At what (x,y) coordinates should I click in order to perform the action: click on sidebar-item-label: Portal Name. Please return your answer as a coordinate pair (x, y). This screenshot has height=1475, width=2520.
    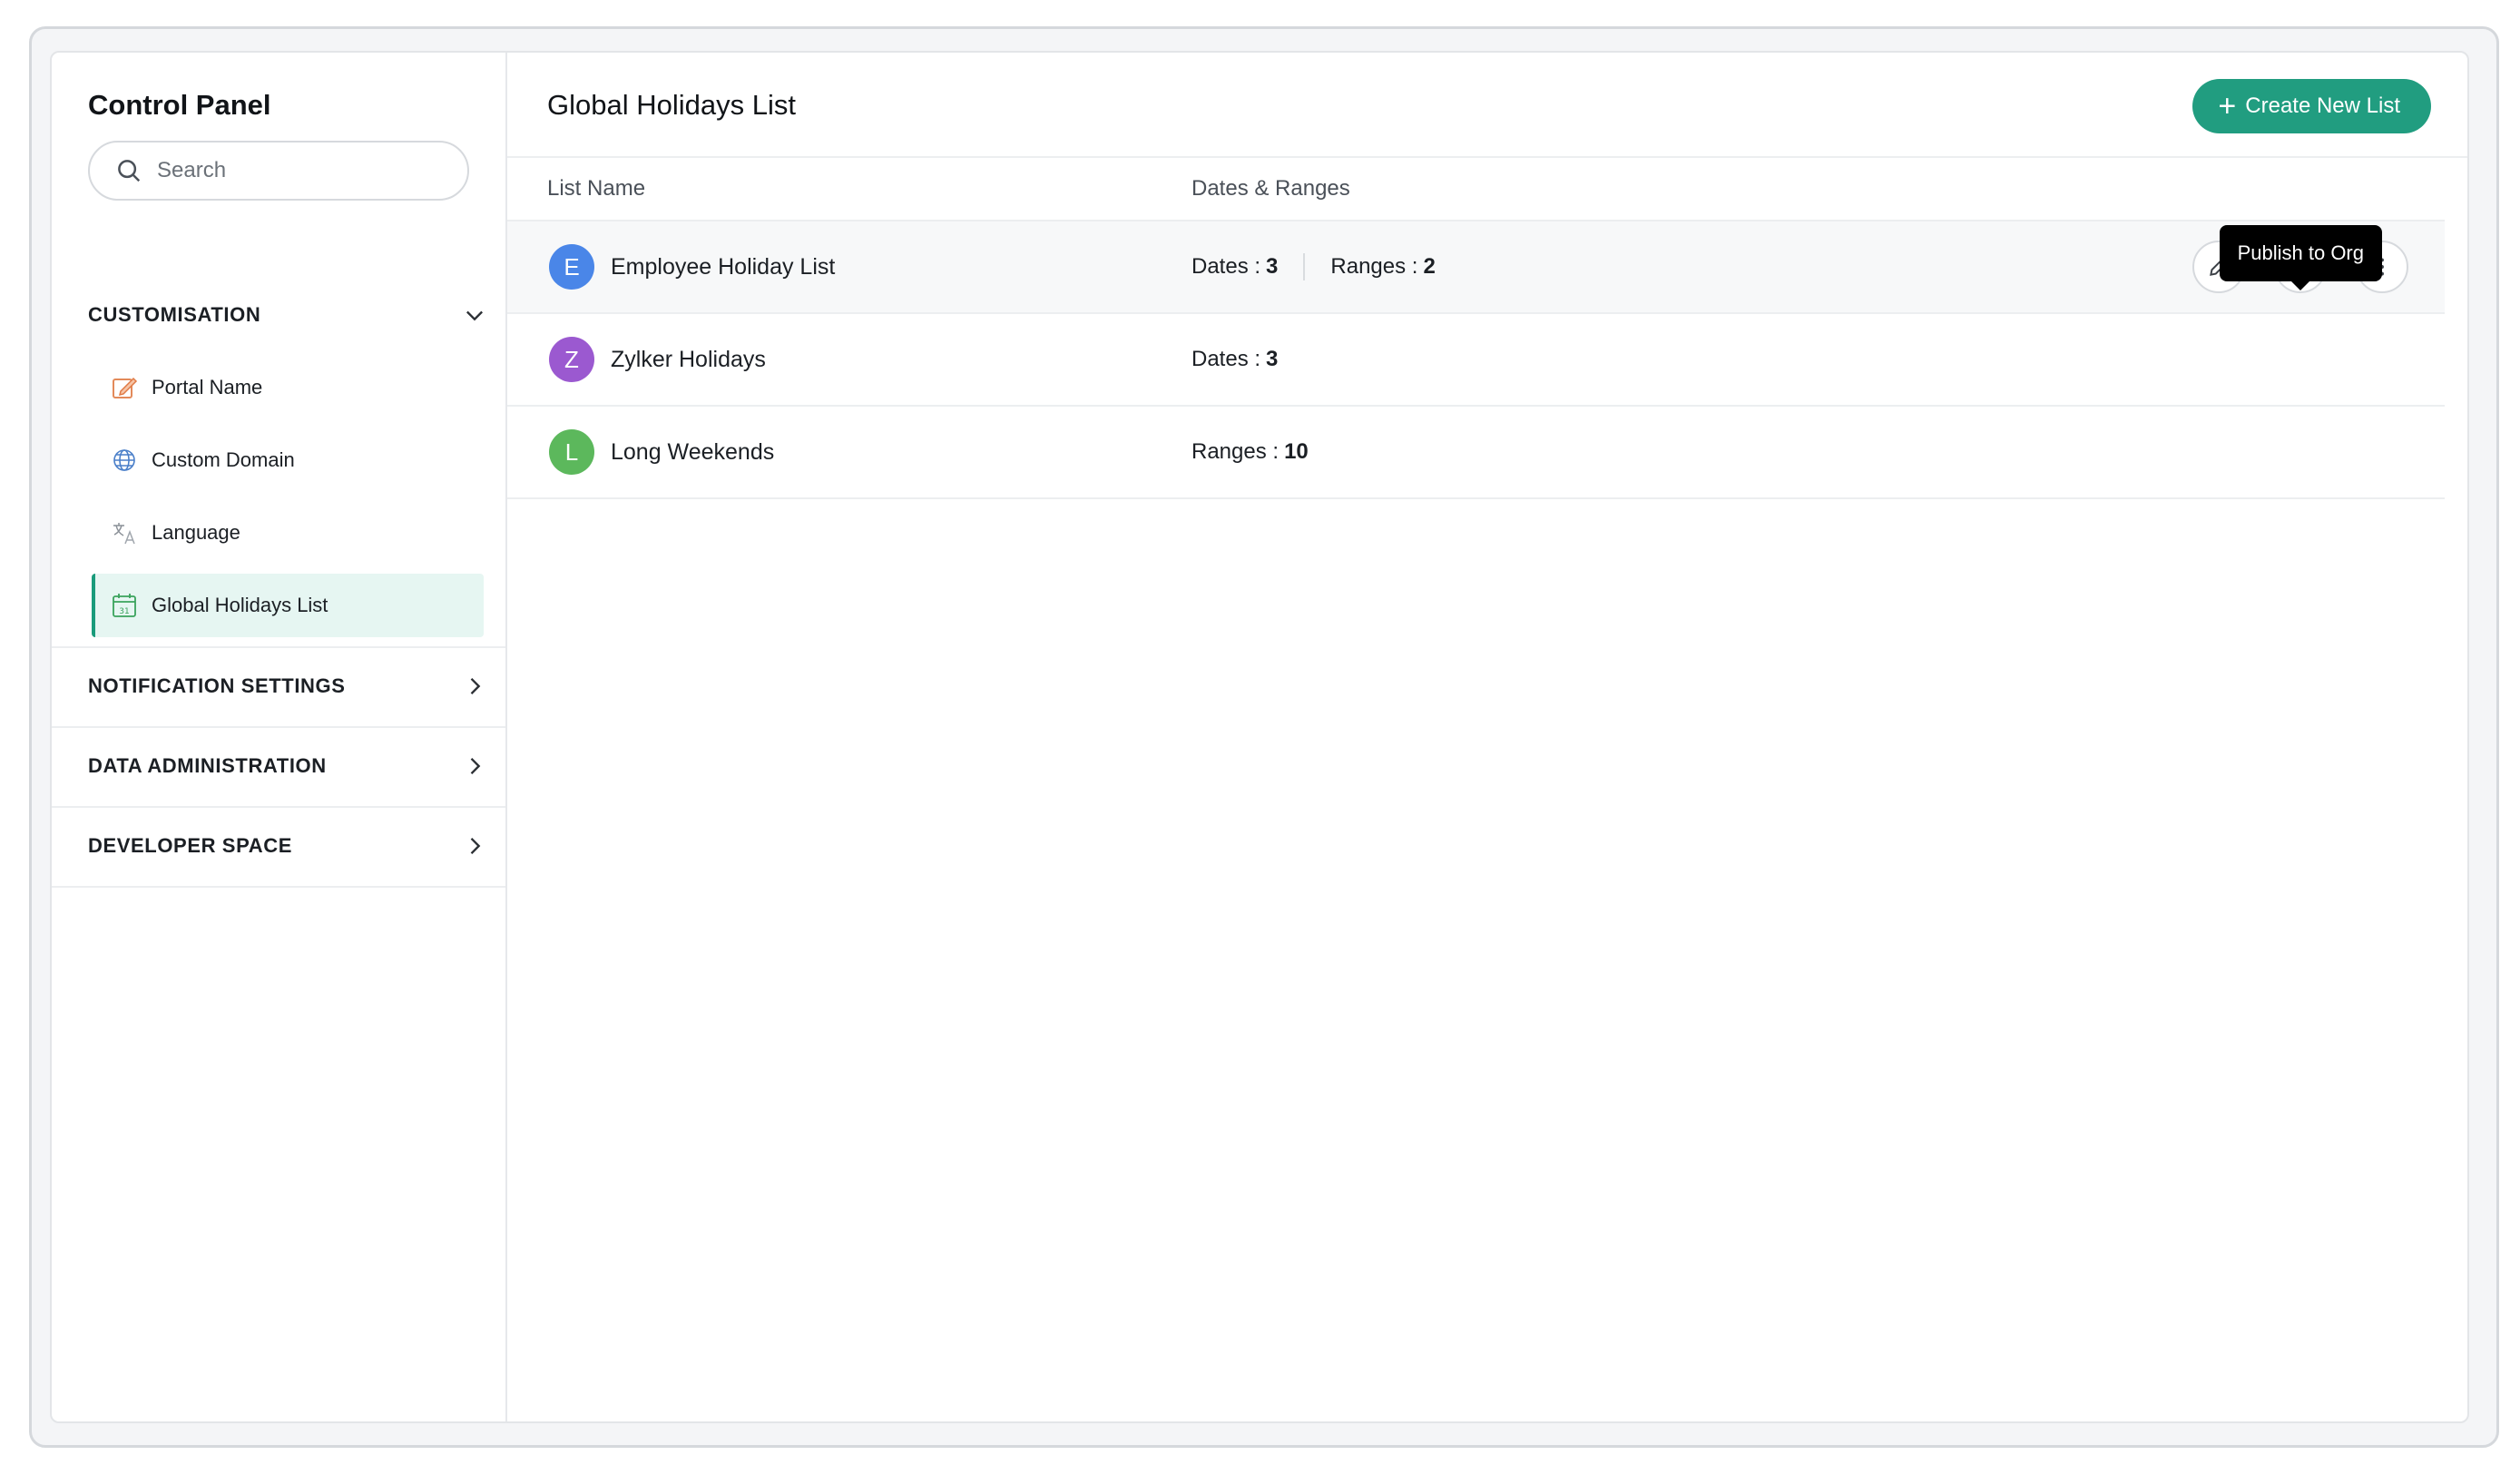
    Looking at the image, I should click on (207, 387).